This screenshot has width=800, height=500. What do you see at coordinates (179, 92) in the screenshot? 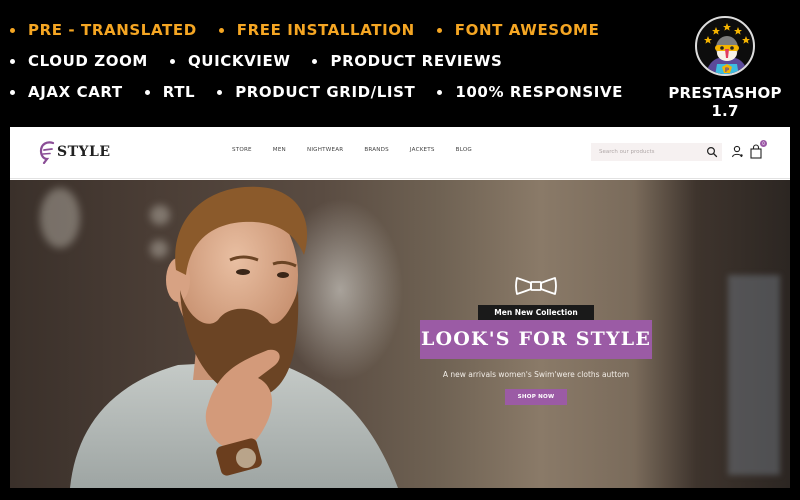
I see `feature-label: RTL` at bounding box center [179, 92].